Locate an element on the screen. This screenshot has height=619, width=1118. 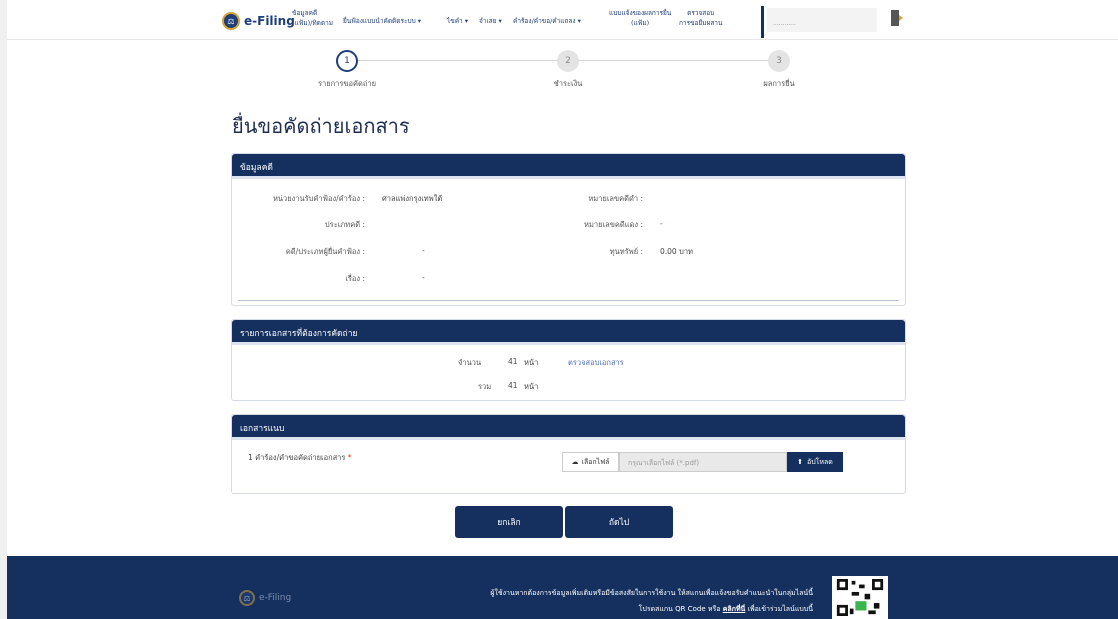
choose-file-label: เลือกไฟล์ is located at coordinates (595, 461).